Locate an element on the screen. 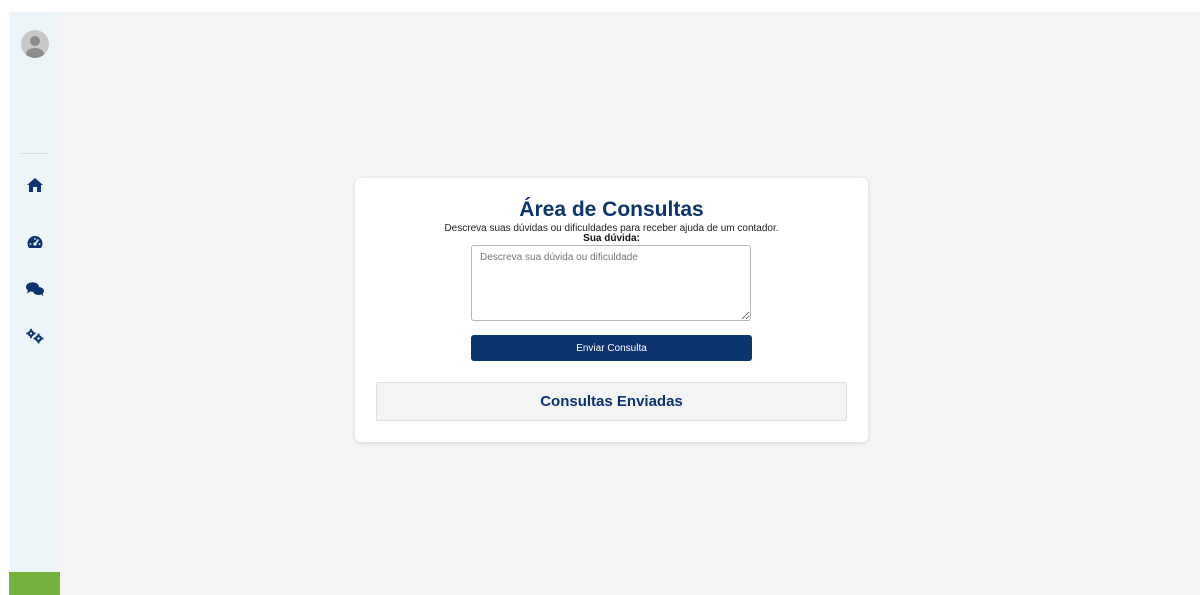  home-icon is located at coordinates (35, 185).